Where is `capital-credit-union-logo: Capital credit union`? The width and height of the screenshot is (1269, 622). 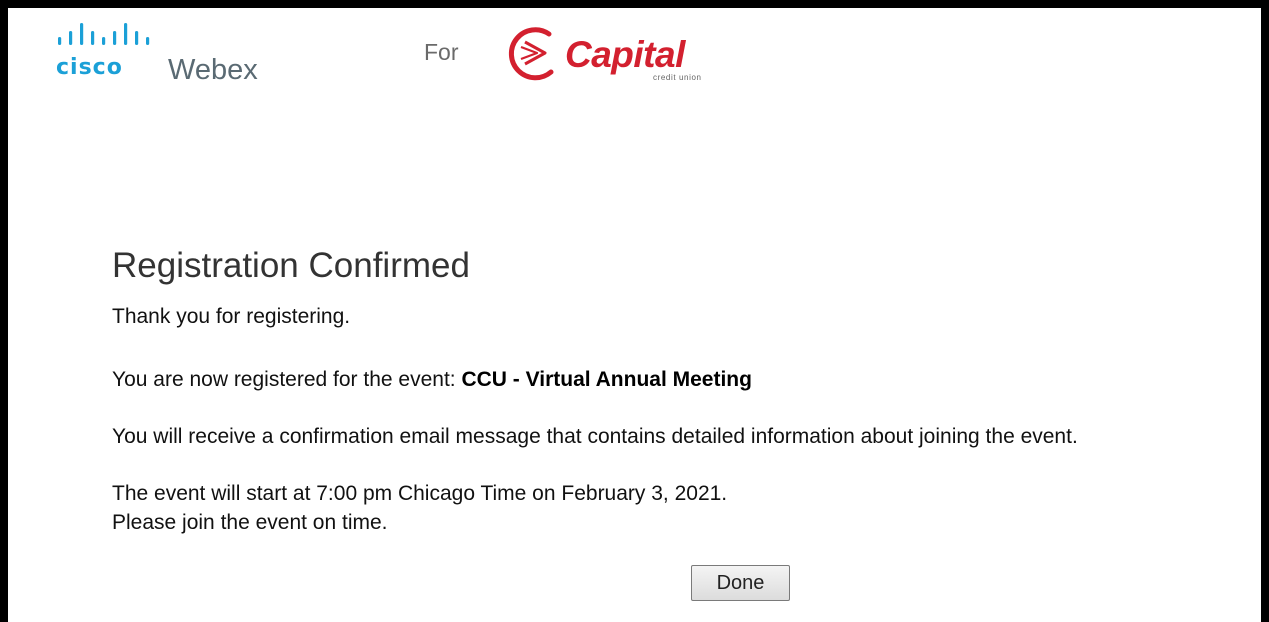
capital-credit-union-logo: Capital credit union is located at coordinates (615, 57).